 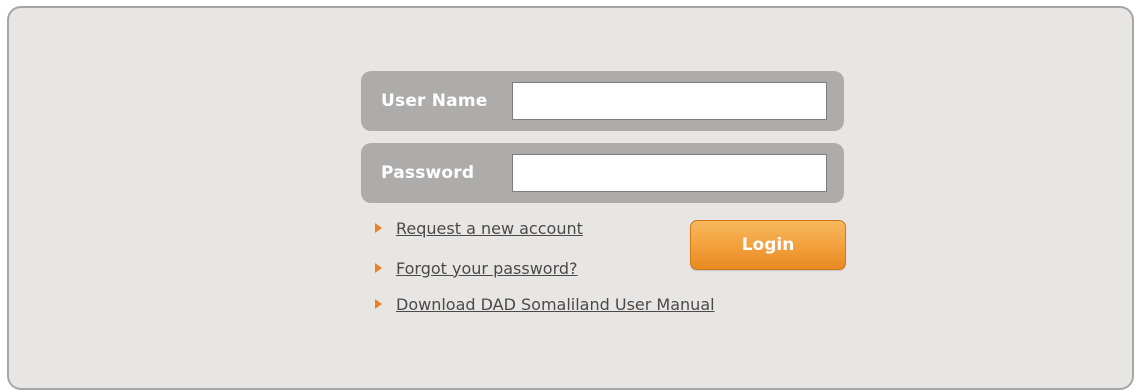 I want to click on username-label: User Name, so click(x=434, y=101).